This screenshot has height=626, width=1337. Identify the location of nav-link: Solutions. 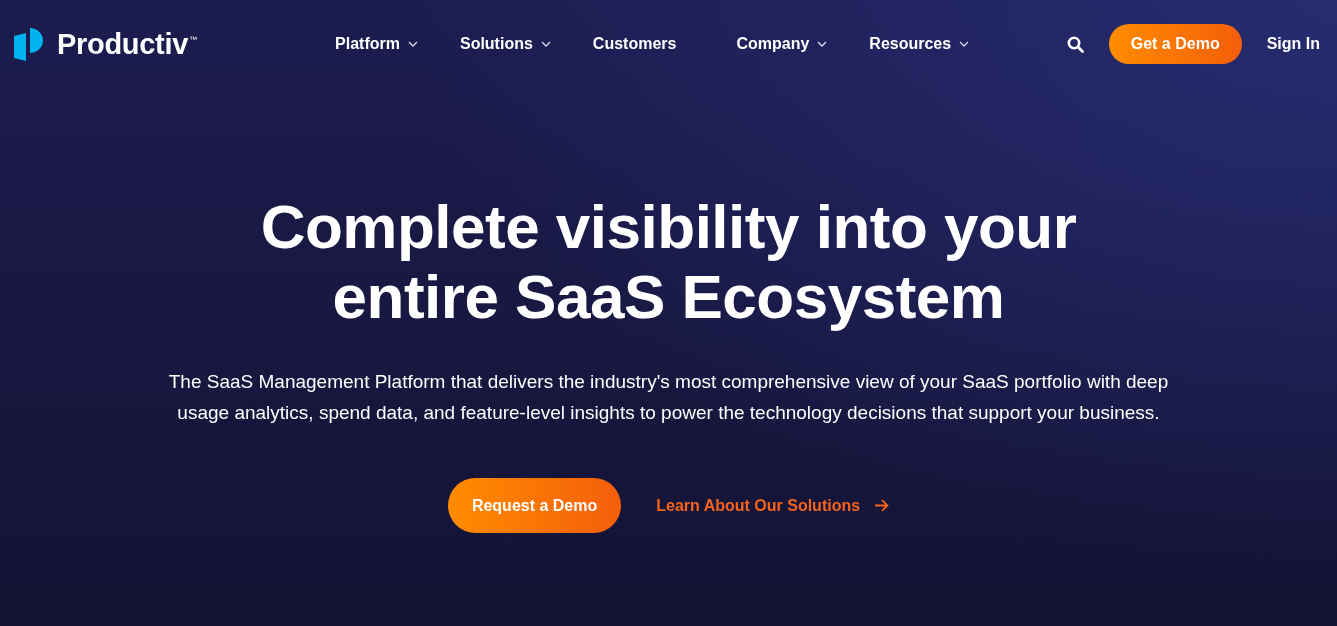
(505, 44).